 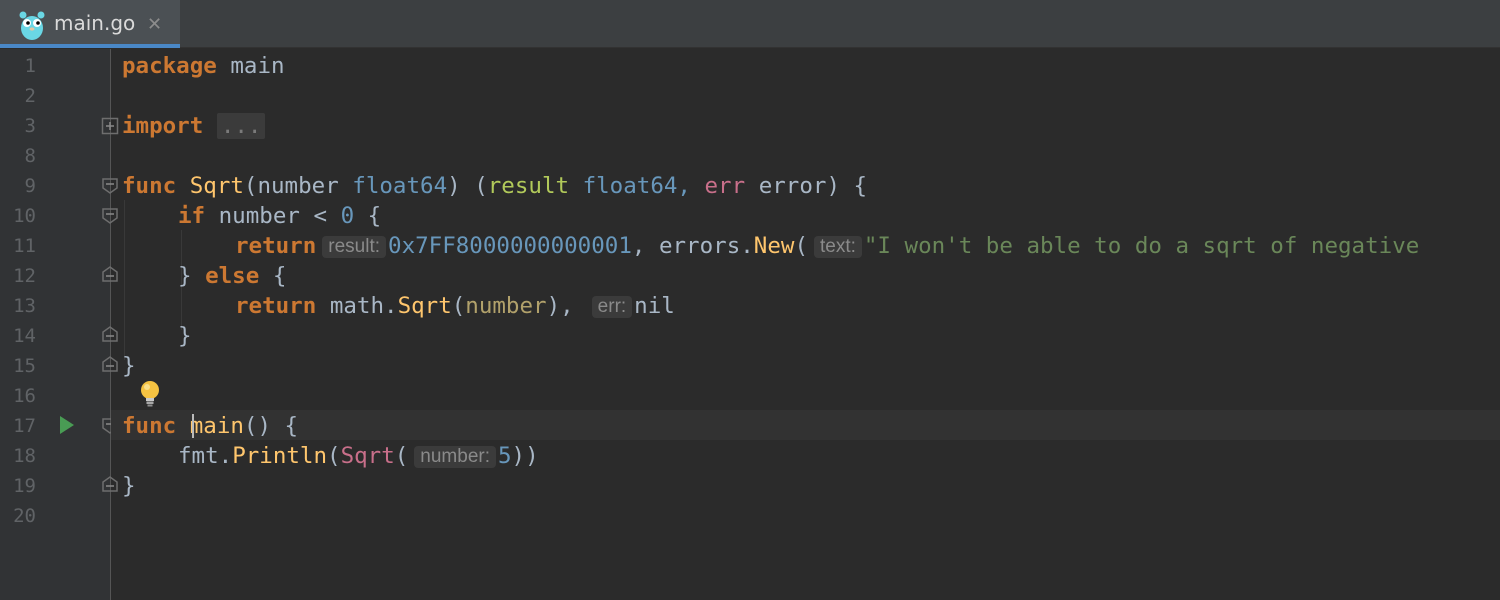 What do you see at coordinates (506, 306) in the screenshot?
I see `argument: number` at bounding box center [506, 306].